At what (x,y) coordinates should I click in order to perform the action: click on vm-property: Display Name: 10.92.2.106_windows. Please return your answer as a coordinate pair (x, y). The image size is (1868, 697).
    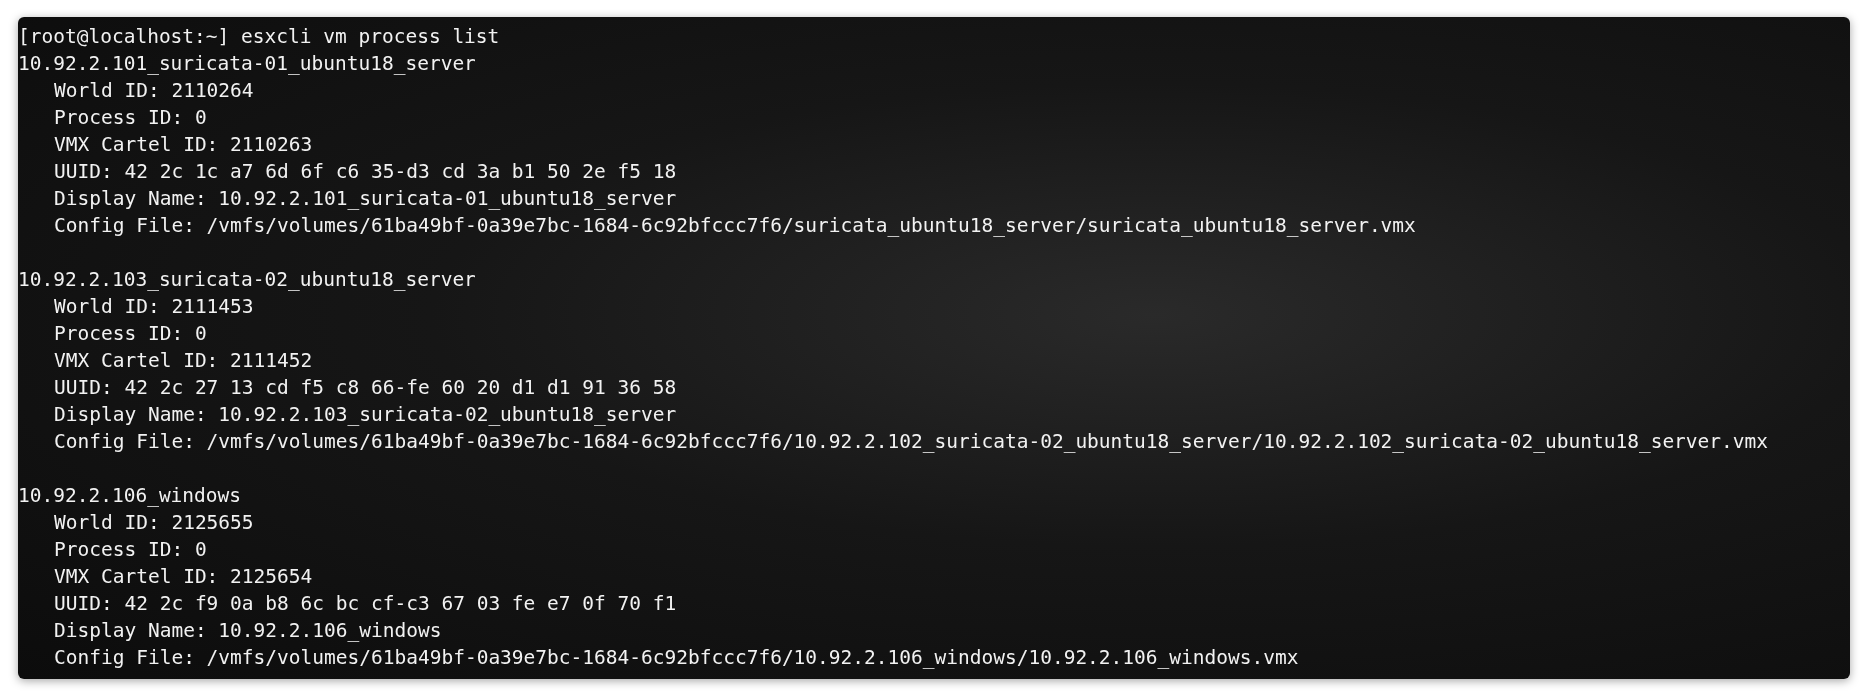
    Looking at the image, I should click on (248, 631).